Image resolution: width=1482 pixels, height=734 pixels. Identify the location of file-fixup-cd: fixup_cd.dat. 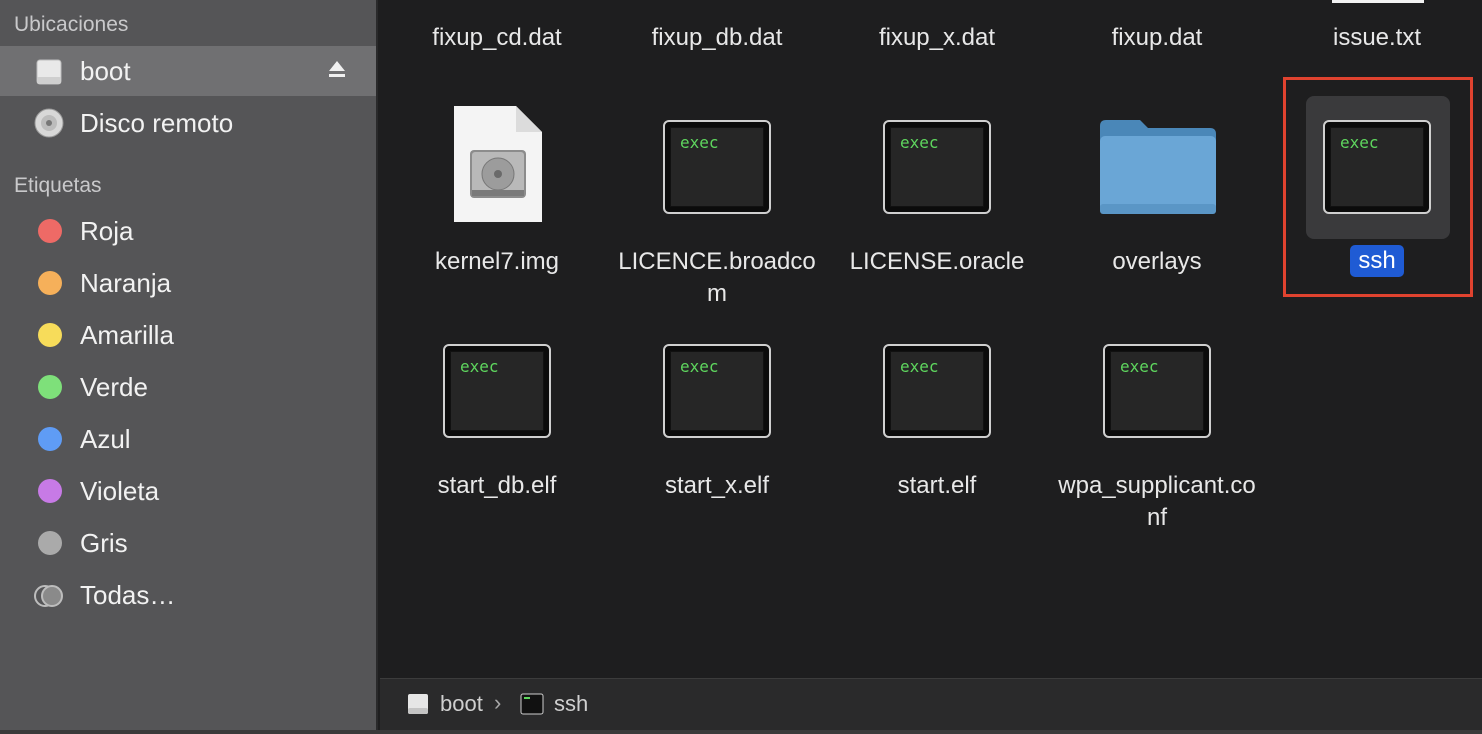
(497, 38).